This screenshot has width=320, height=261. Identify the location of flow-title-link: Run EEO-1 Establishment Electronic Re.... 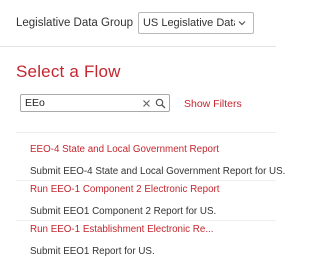
(153, 227).